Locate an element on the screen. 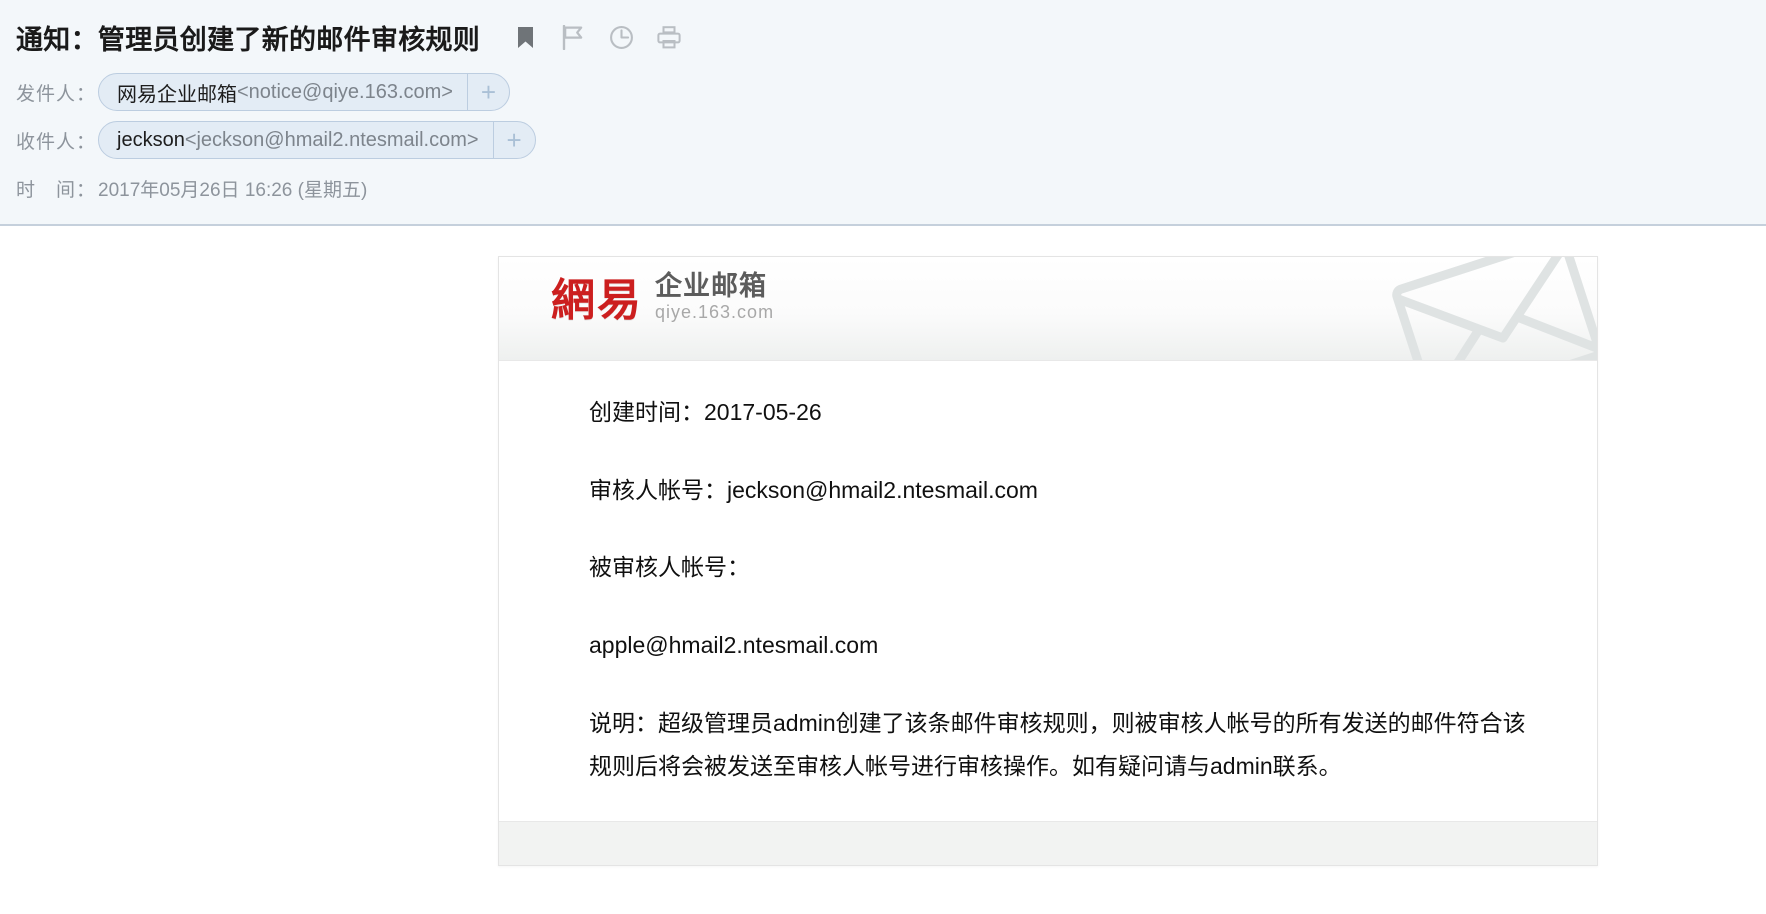 The width and height of the screenshot is (1766, 914). add-from-contact-button: + is located at coordinates (488, 92).